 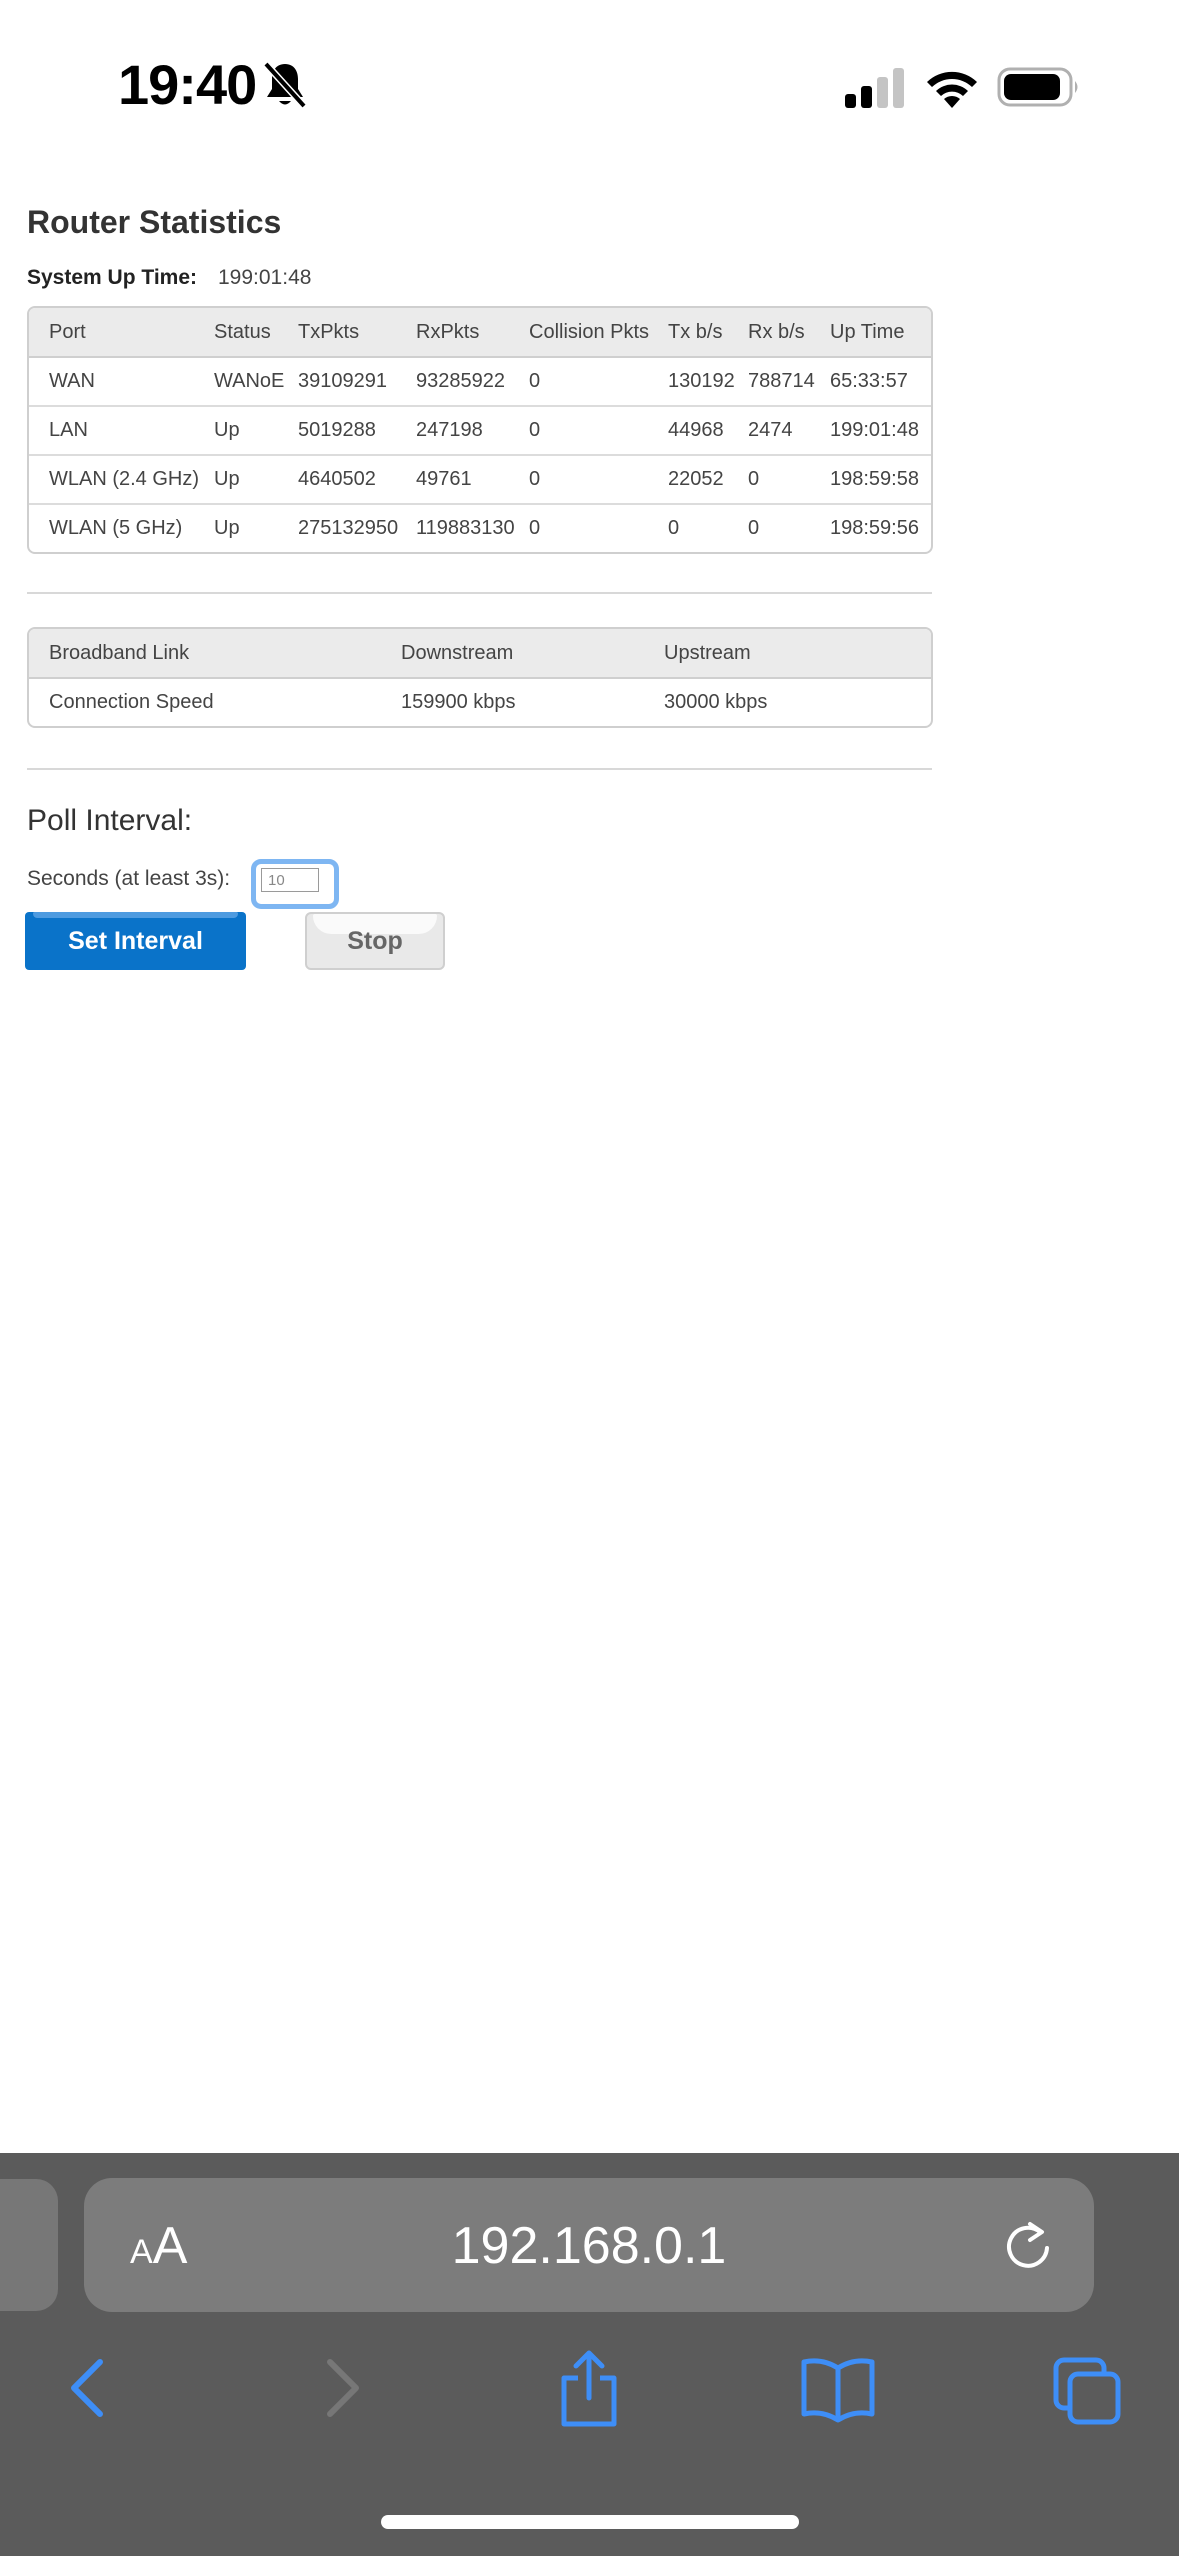 What do you see at coordinates (112, 277) in the screenshot?
I see `system-uptime-label: System Up Time:` at bounding box center [112, 277].